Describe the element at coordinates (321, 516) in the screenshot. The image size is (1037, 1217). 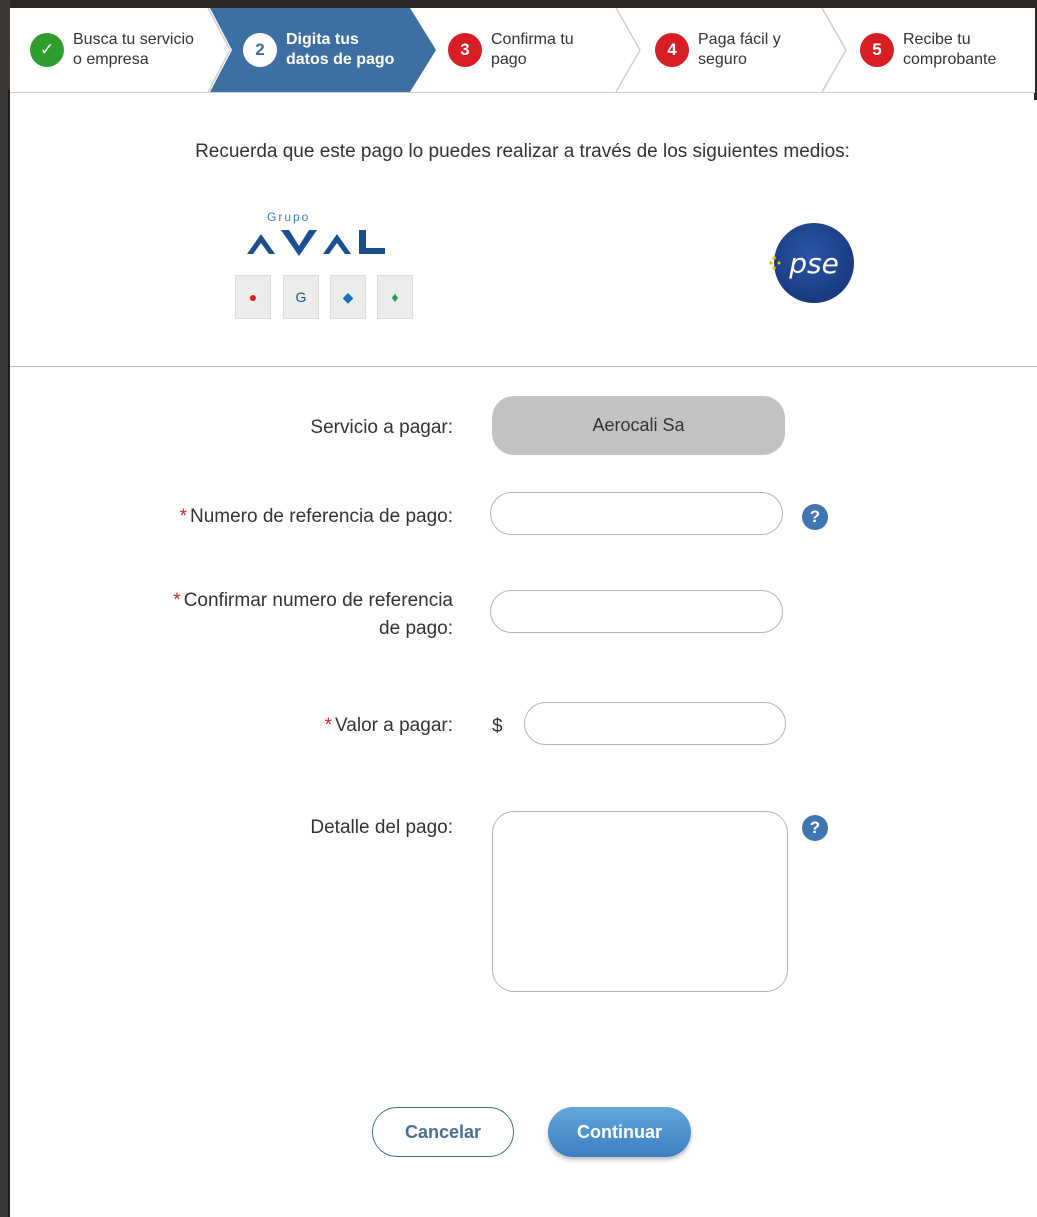
I see `reference-label-text: Numero de referencia de pago:` at that location.